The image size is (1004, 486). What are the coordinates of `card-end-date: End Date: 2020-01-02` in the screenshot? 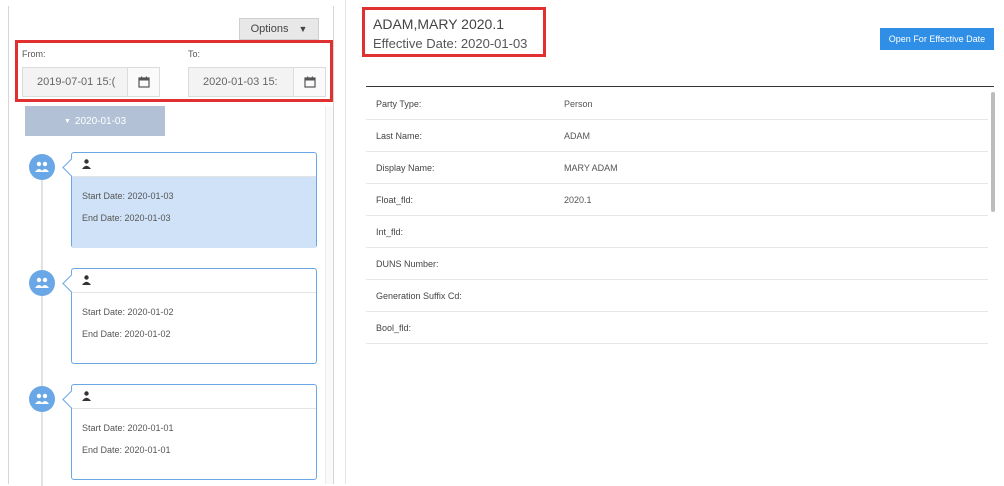 It's located at (126, 334).